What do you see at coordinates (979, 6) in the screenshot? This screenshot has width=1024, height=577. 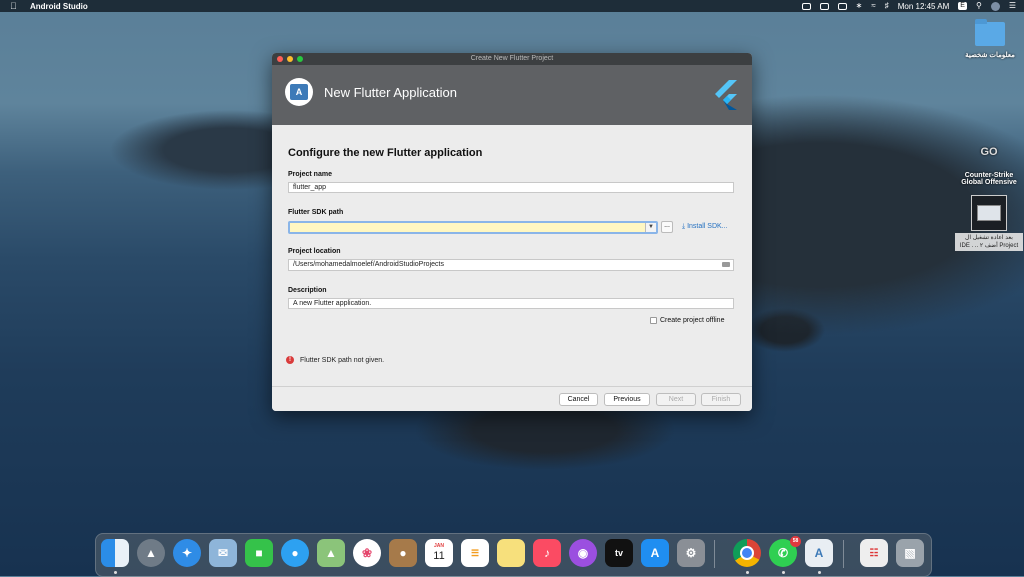 I see `spotlight-search-icon: ⚲` at bounding box center [979, 6].